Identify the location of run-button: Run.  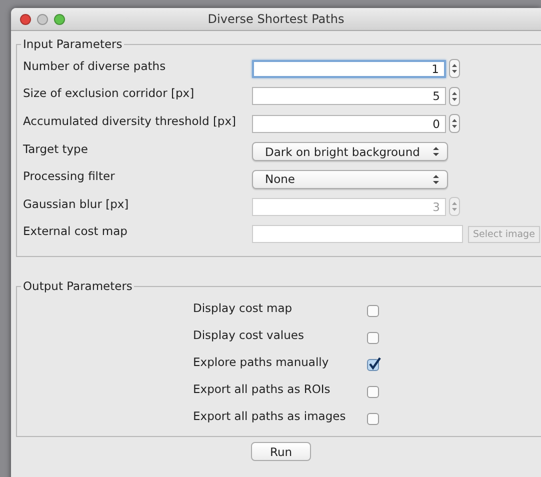
(281, 452).